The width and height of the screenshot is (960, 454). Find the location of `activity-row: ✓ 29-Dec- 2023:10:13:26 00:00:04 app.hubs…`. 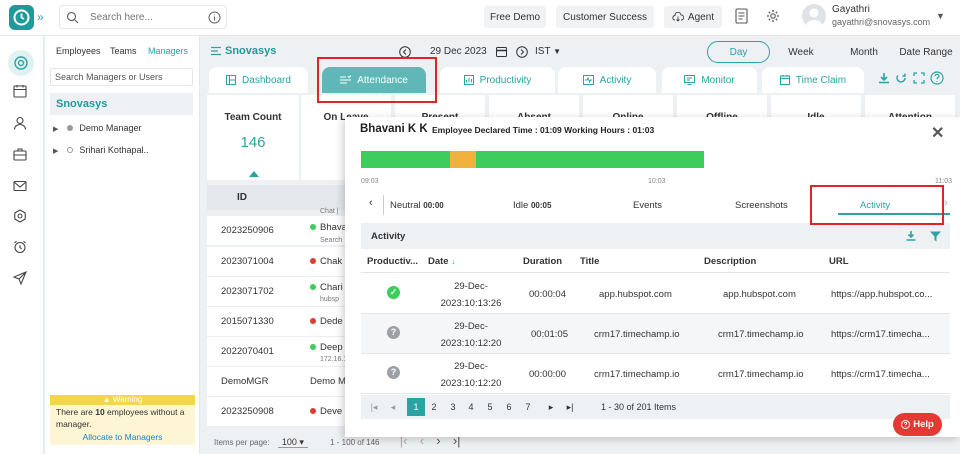

activity-row: ✓ 29-Dec- 2023:10:13:26 00:00:04 app.hubs… is located at coordinates (655, 294).